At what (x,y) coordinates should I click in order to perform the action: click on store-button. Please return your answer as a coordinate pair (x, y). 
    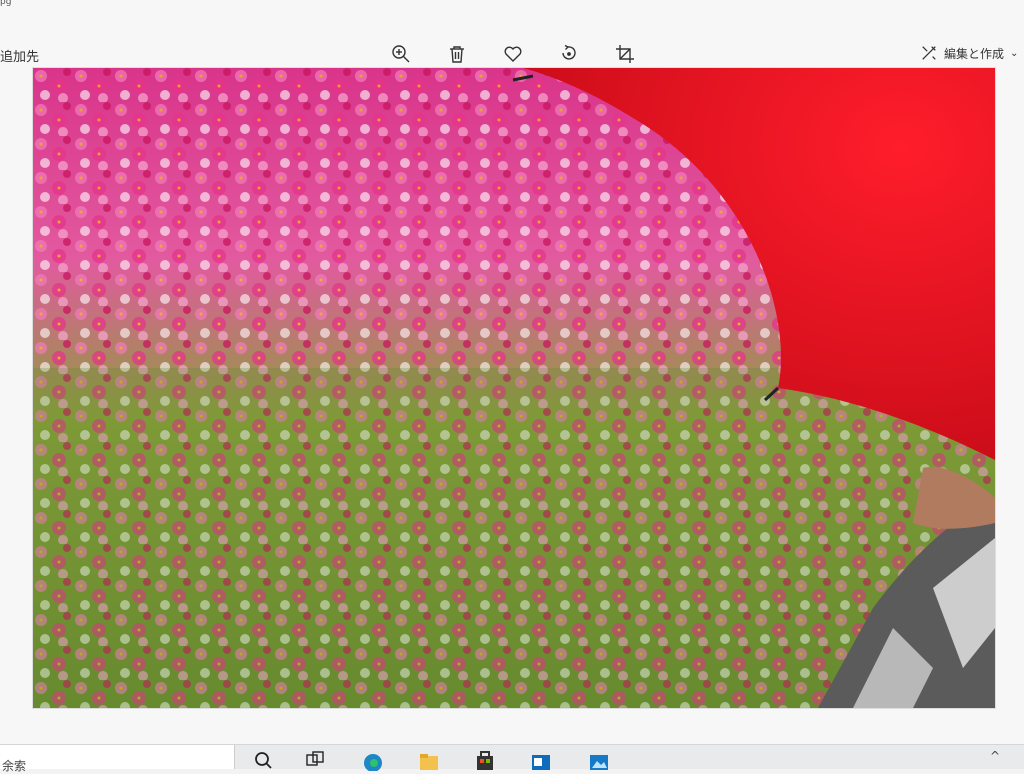
    Looking at the image, I should click on (485, 759).